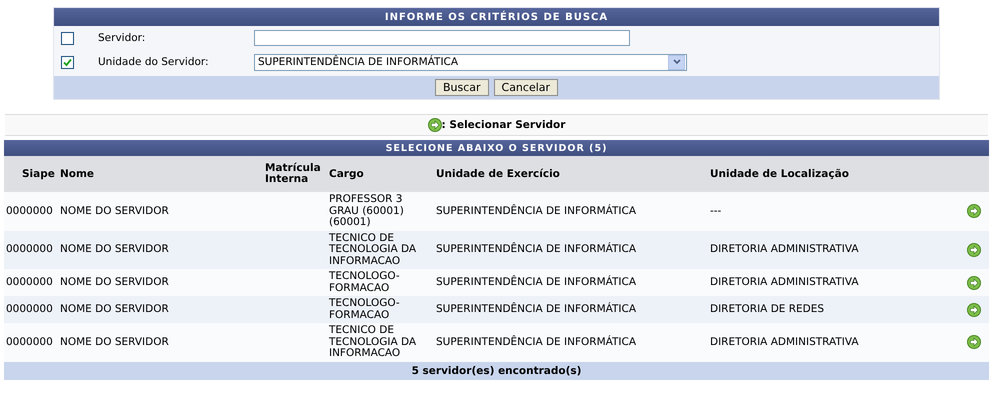  I want to click on dropdown: SUPERINTENDÊNCIA DE INFORMÁTICA, so click(470, 62).